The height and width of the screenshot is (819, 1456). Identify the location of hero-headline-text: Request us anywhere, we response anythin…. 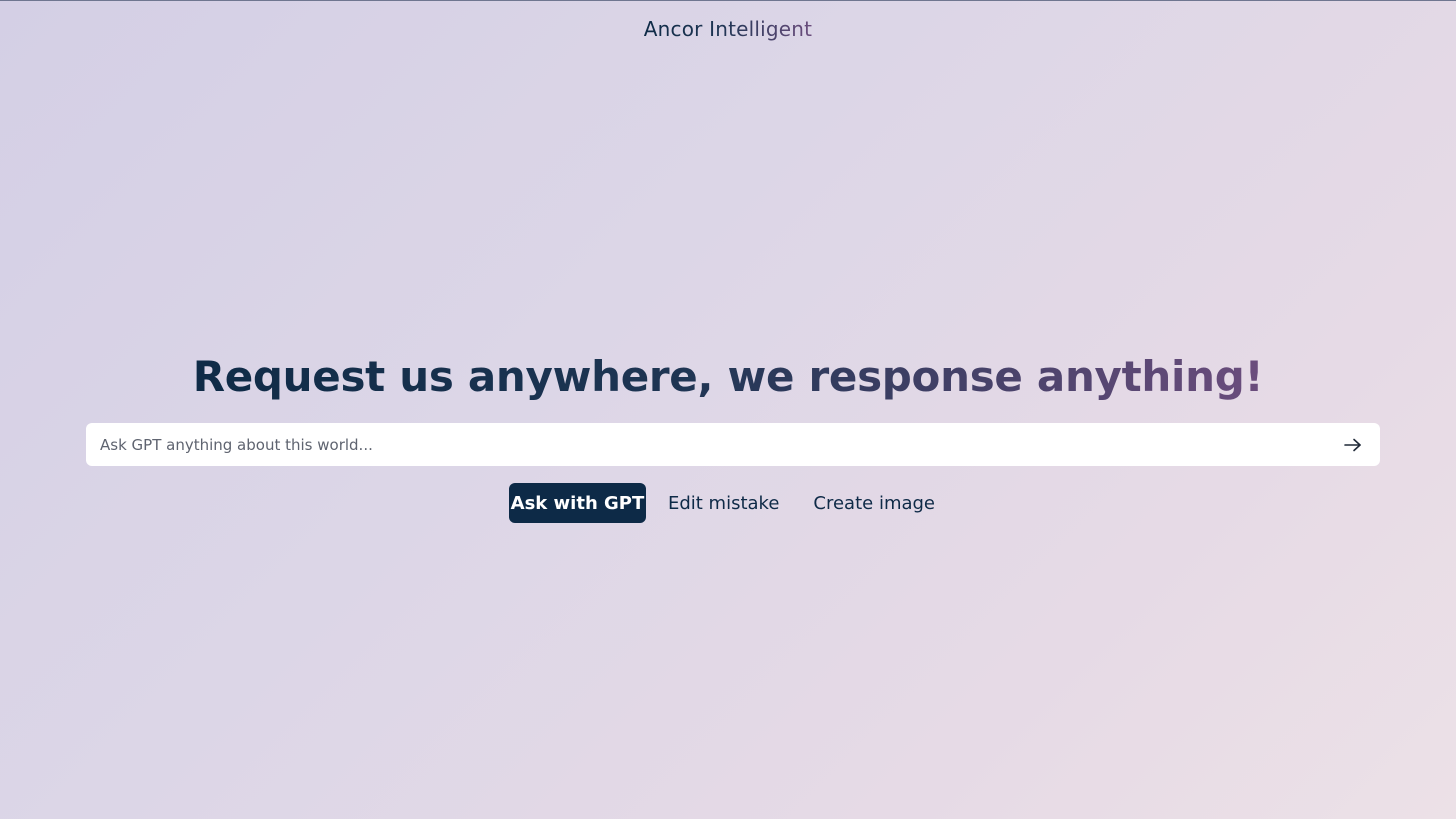
(728, 376).